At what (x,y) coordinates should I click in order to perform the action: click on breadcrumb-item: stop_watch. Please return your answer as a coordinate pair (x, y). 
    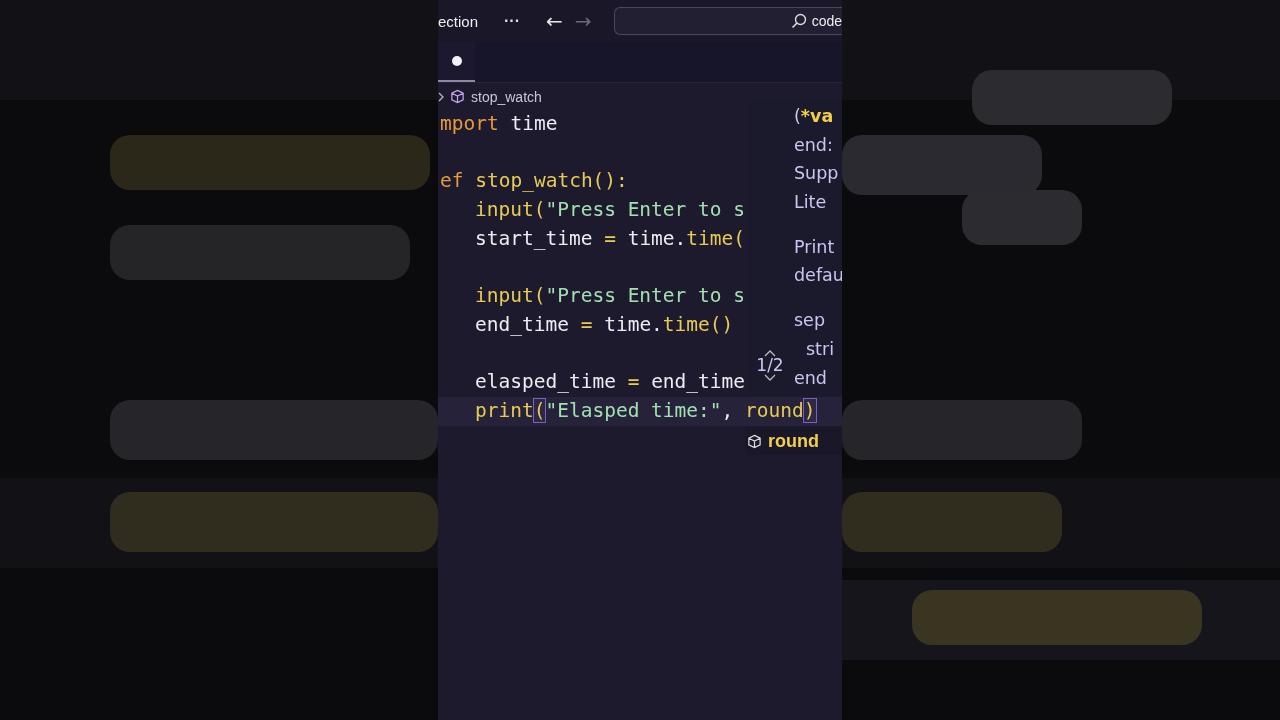
    Looking at the image, I should click on (506, 96).